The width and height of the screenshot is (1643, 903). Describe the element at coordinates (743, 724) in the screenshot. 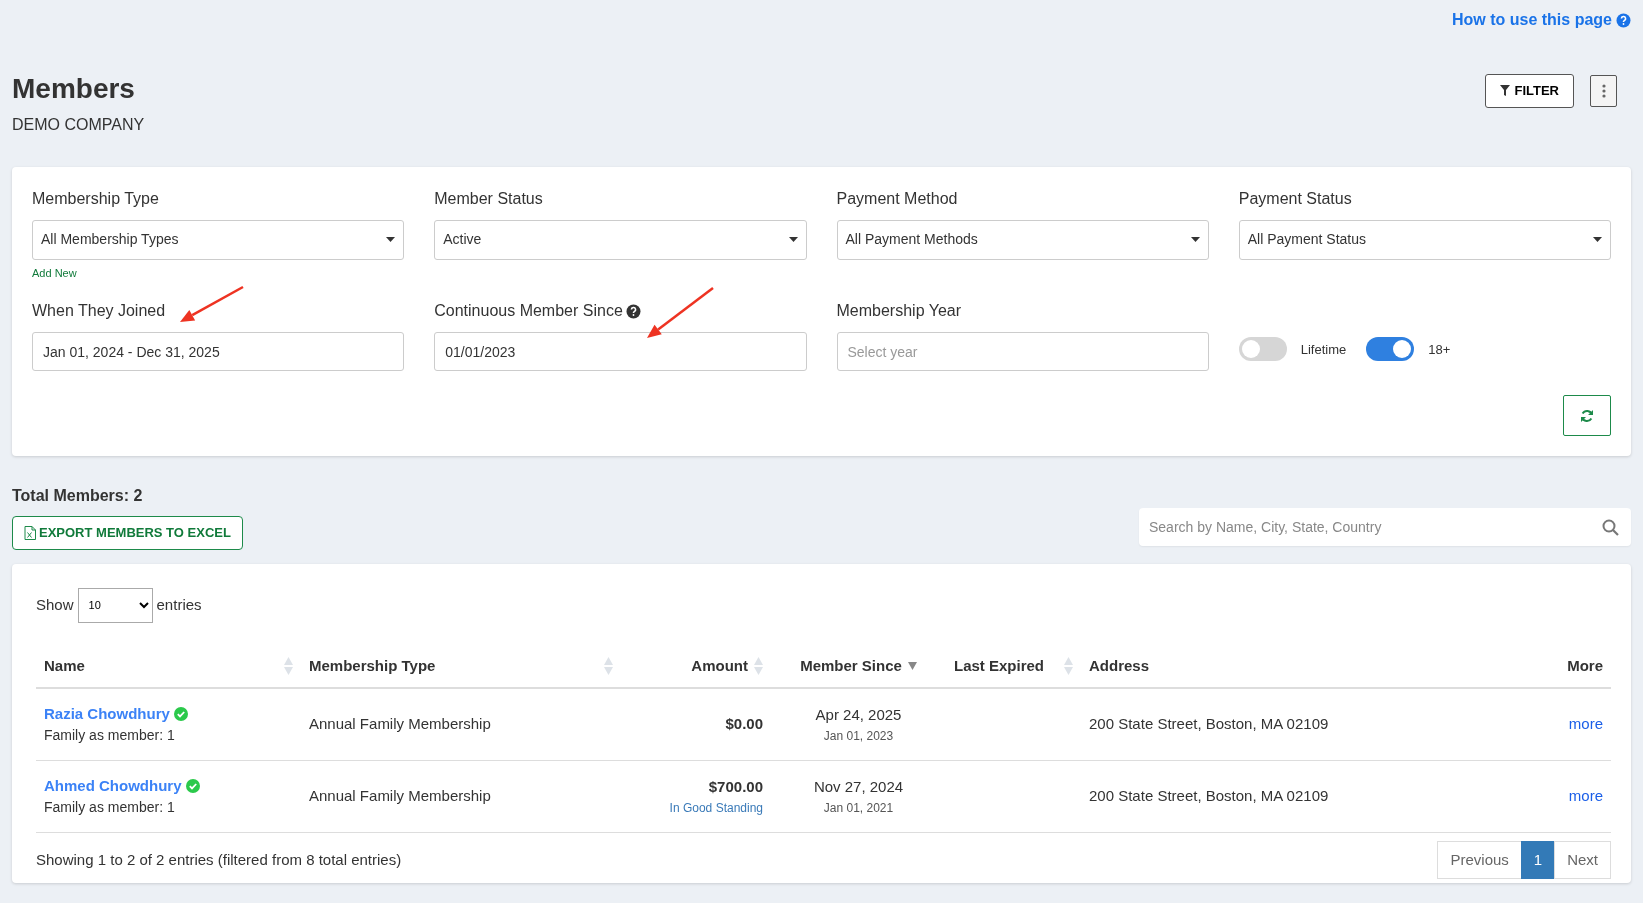

I see `amount: $0.00` at that location.